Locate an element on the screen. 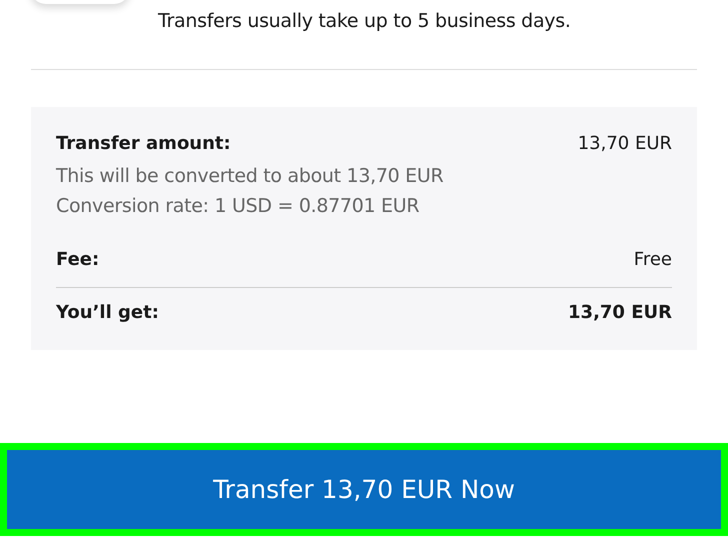 This screenshot has height=546, width=728. row-label: You’ll get: is located at coordinates (107, 313).